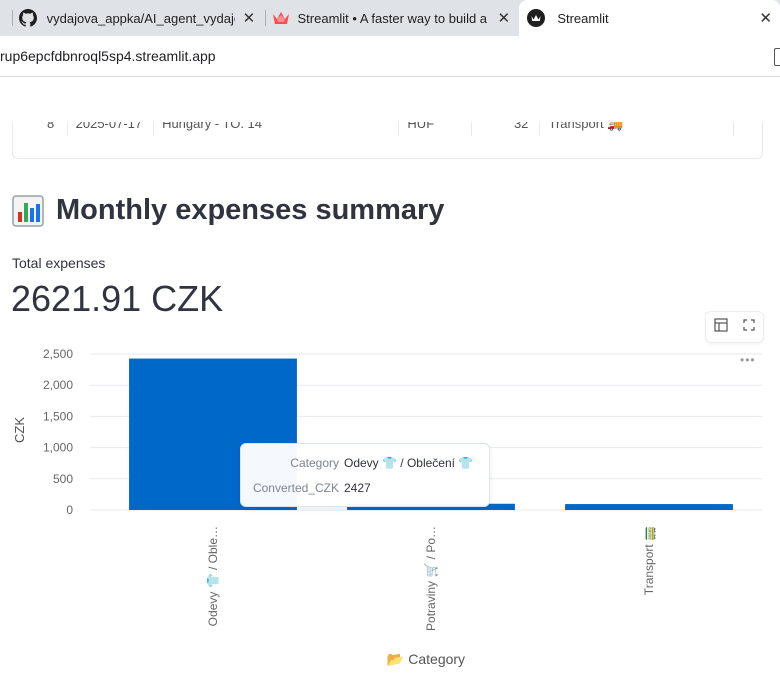 The width and height of the screenshot is (780, 689). Describe the element at coordinates (295, 488) in the screenshot. I see `tooltip-key: Converted_CZK` at that location.